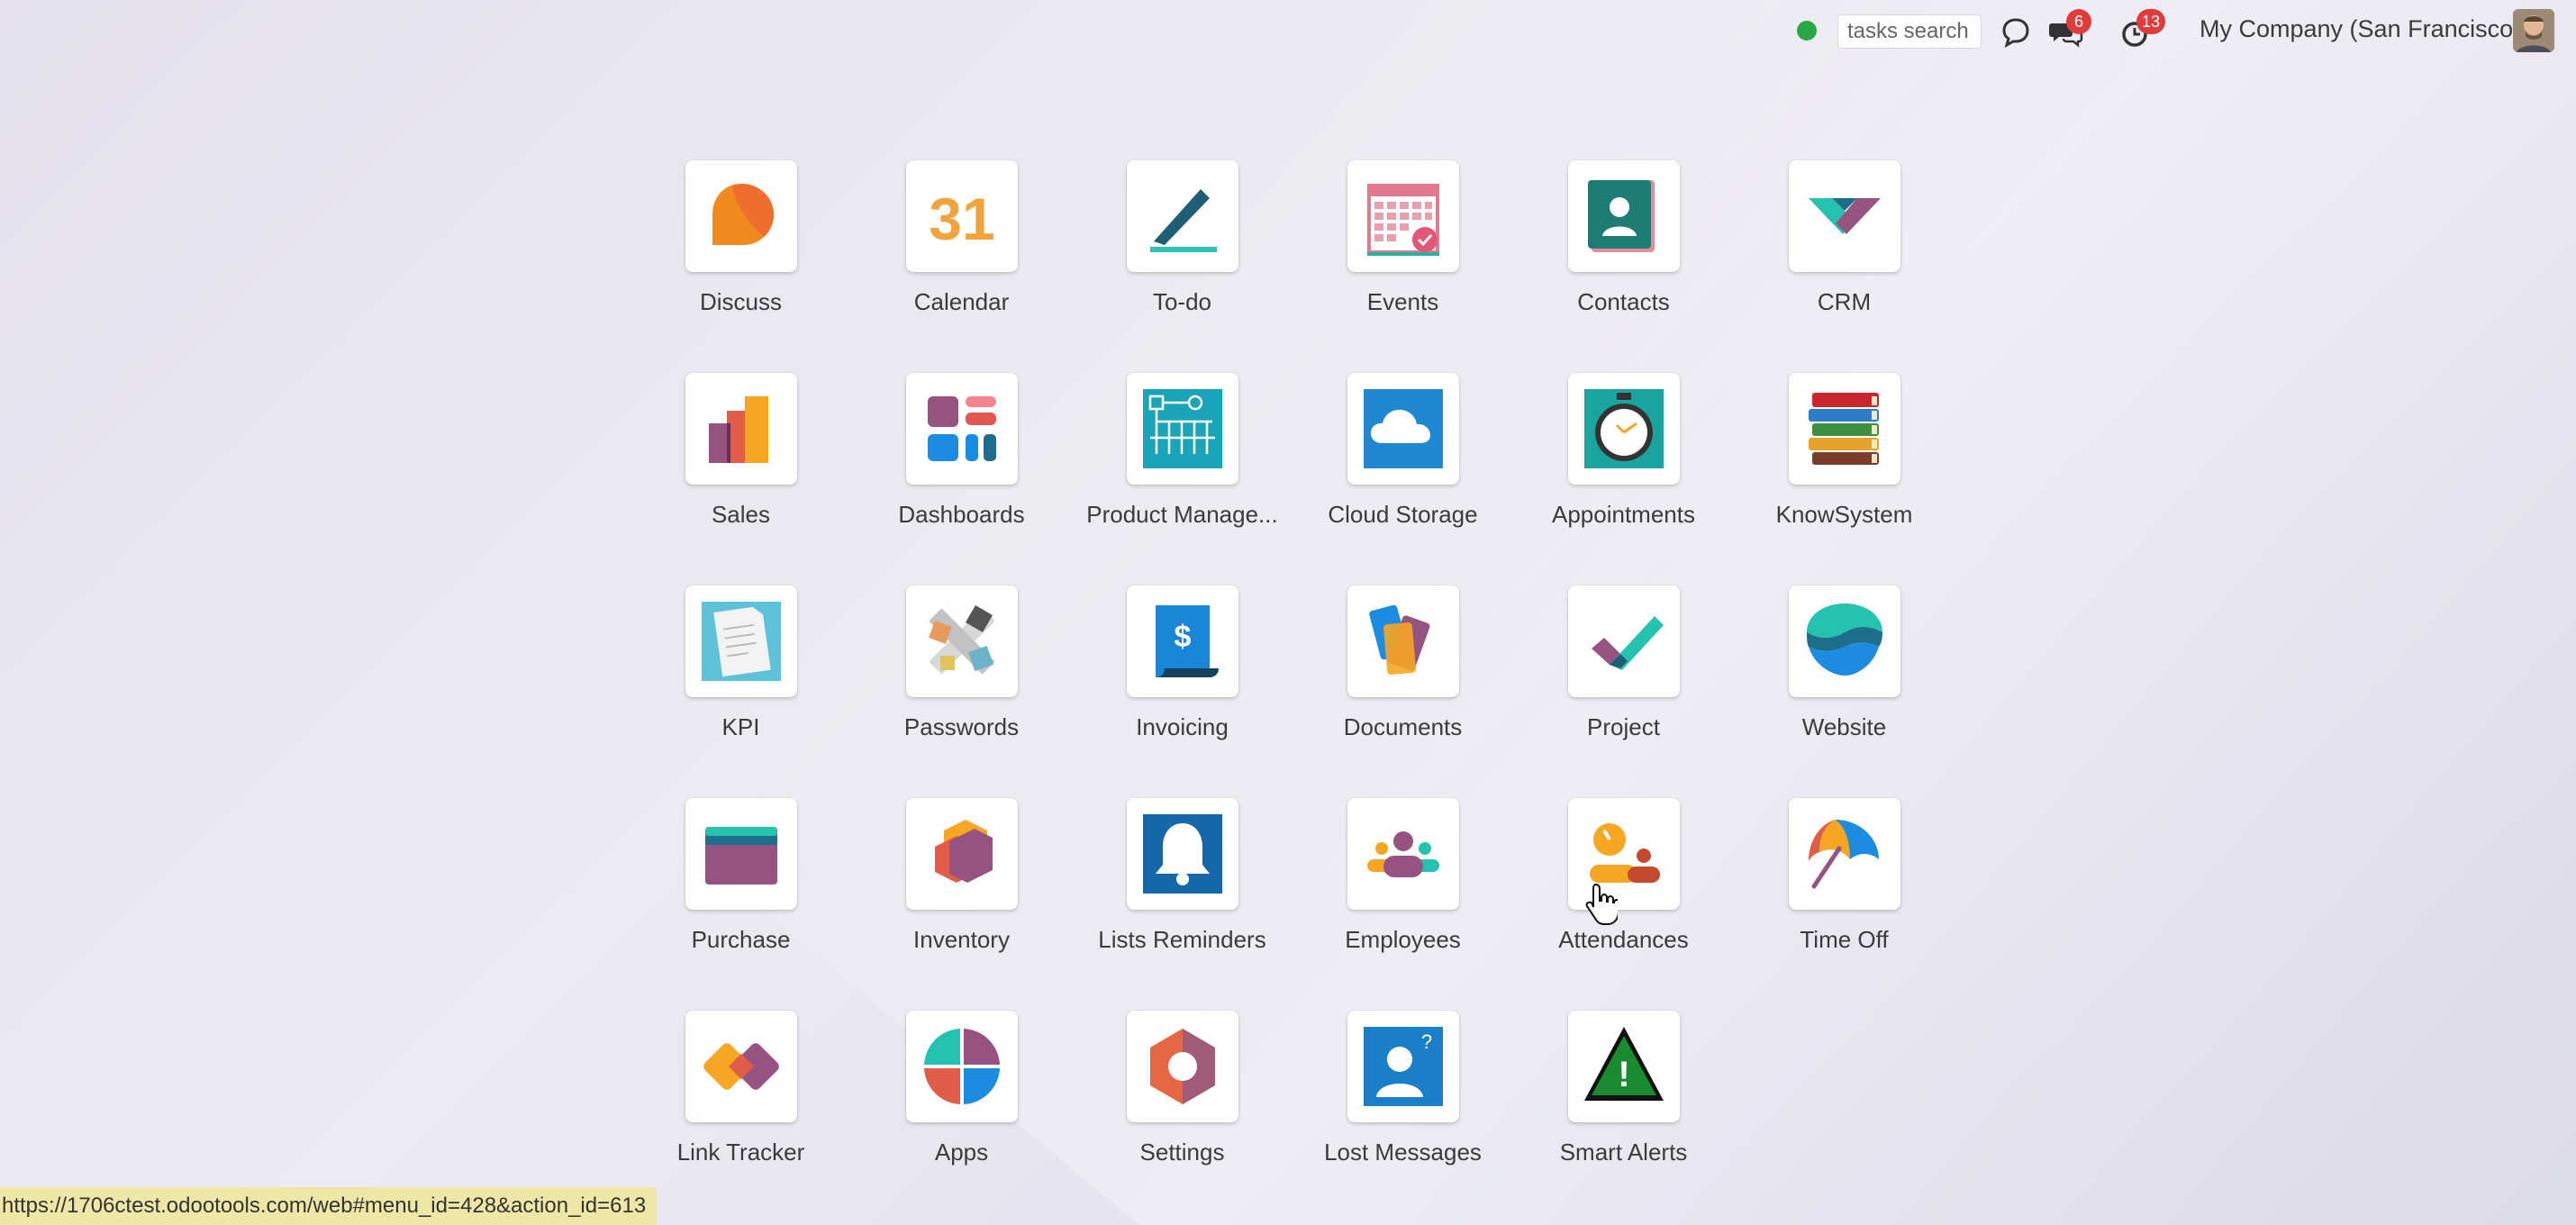 Image resolution: width=2576 pixels, height=1225 pixels. What do you see at coordinates (741, 854) in the screenshot?
I see `purchase-icon` at bounding box center [741, 854].